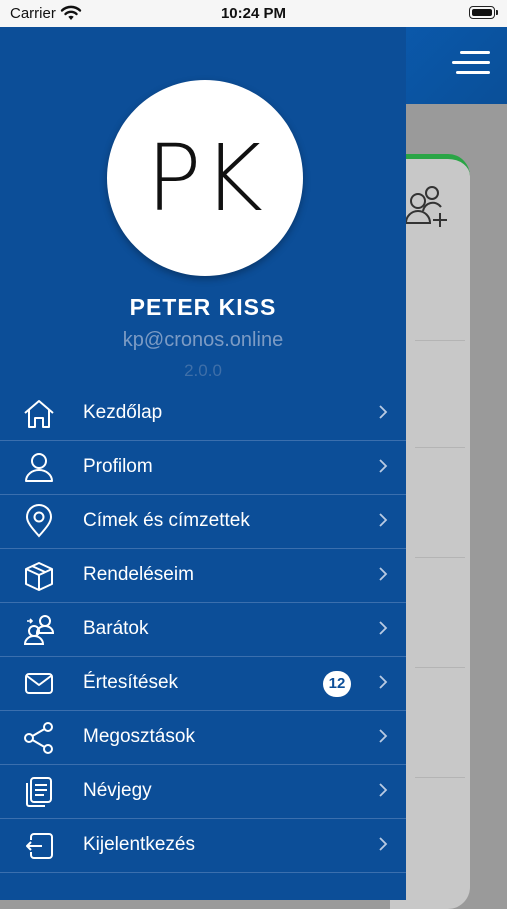  What do you see at coordinates (203, 738) in the screenshot?
I see `menu-item-shares: Megosztások` at bounding box center [203, 738].